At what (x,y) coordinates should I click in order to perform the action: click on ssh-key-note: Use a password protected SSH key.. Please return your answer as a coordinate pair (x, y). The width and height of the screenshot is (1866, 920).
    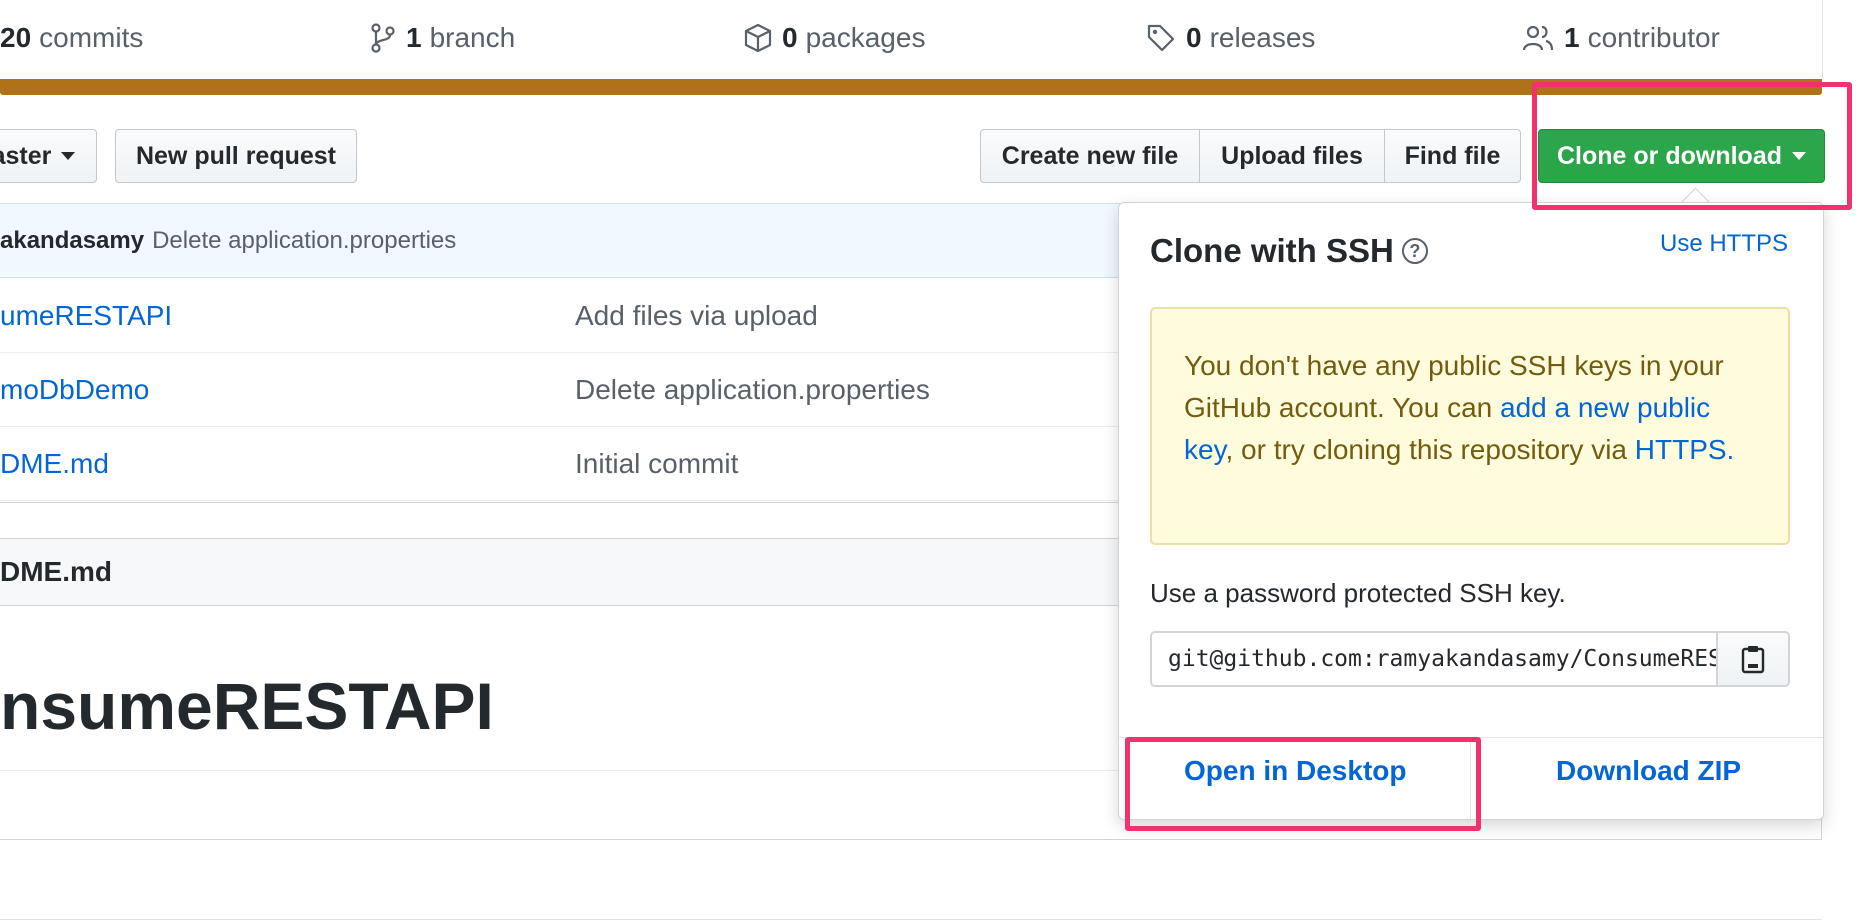
    Looking at the image, I should click on (1358, 593).